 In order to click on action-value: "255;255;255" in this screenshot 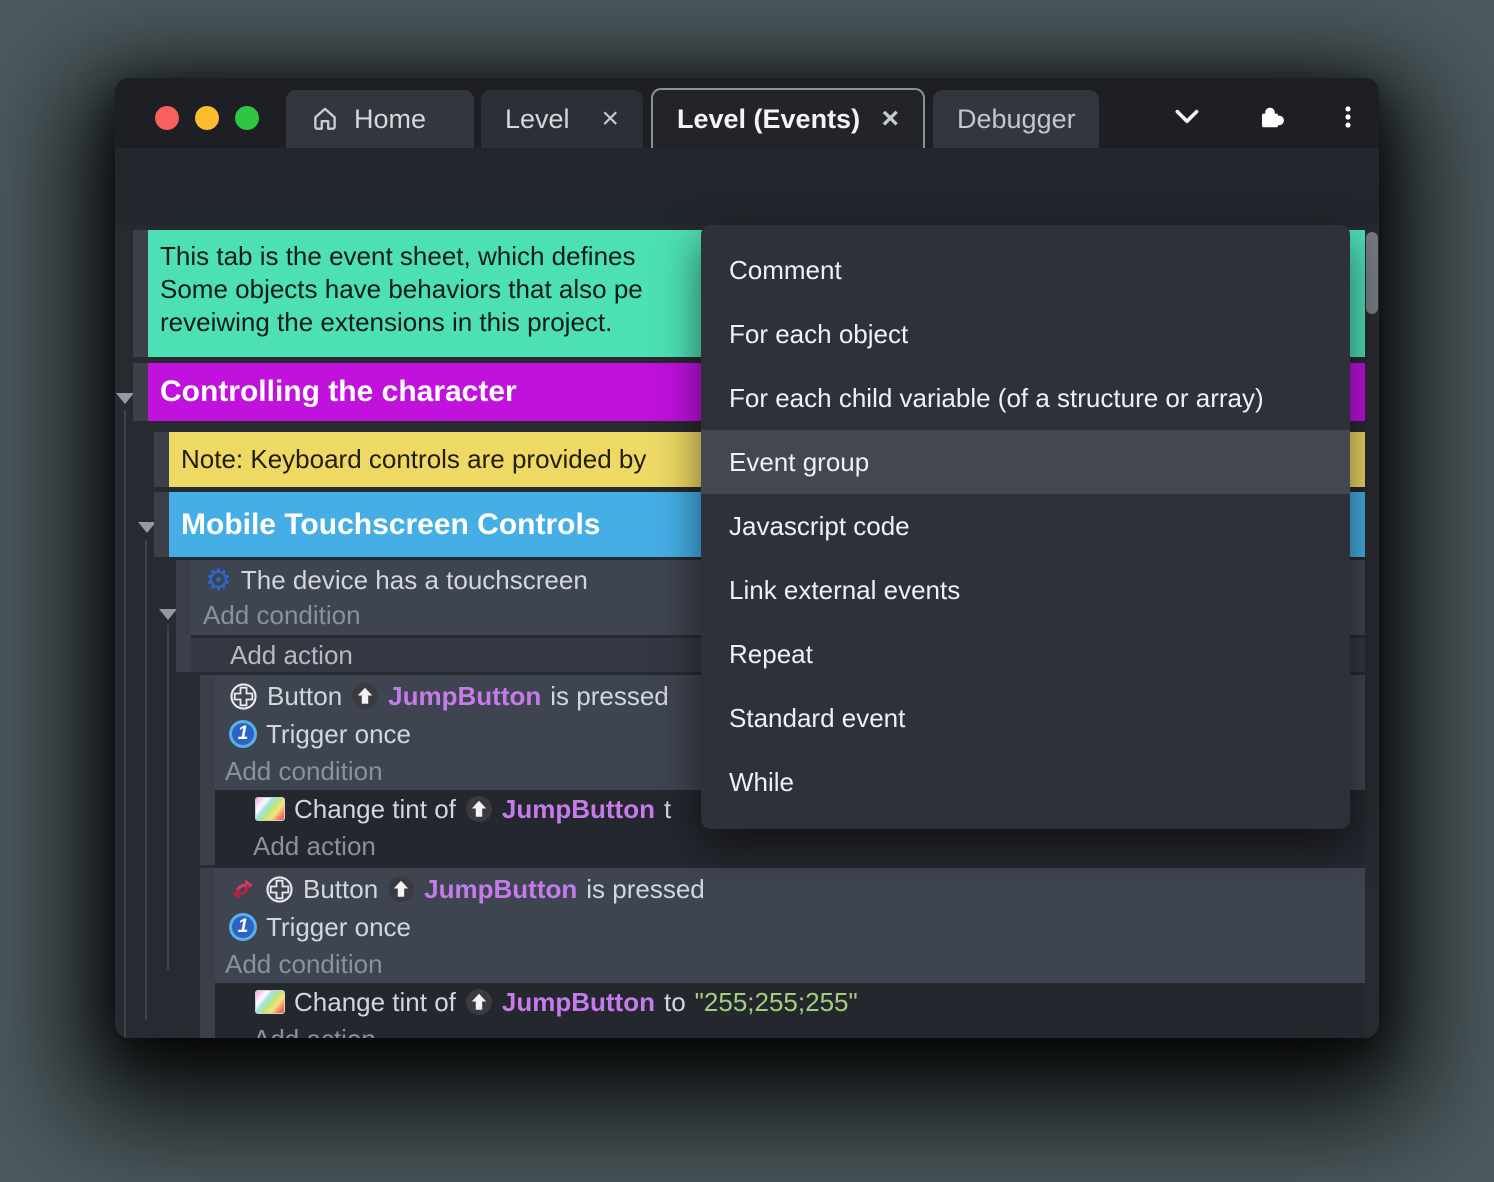, I will do `click(776, 1001)`.